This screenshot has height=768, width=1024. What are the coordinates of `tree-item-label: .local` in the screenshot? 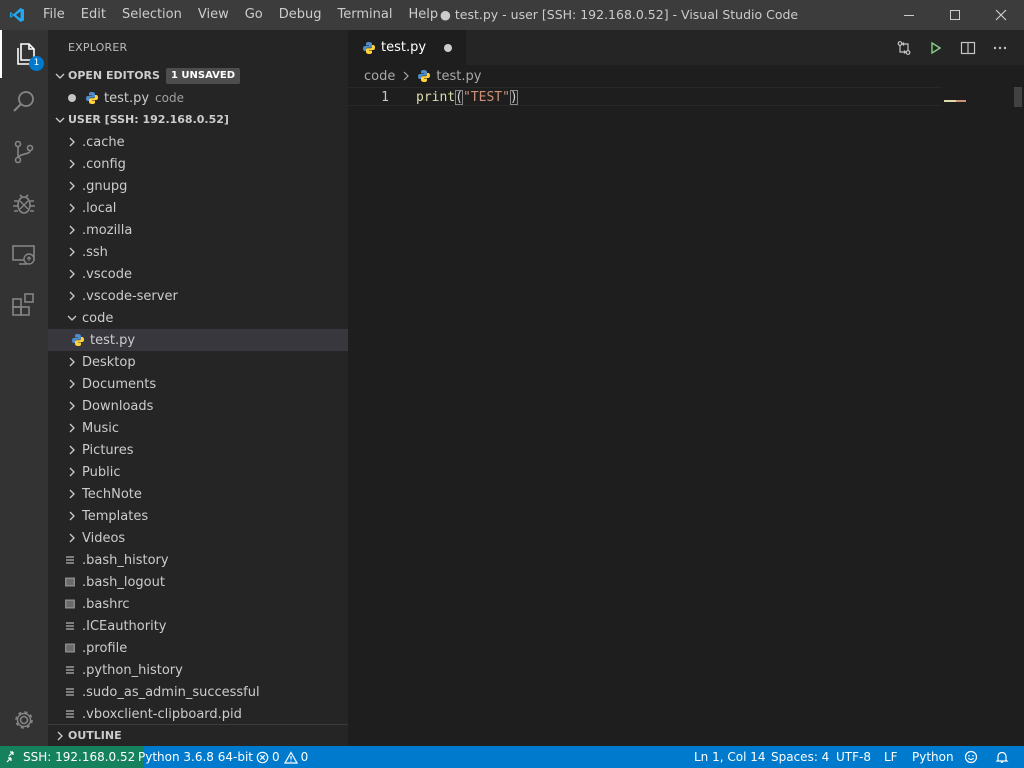 It's located at (99, 208).